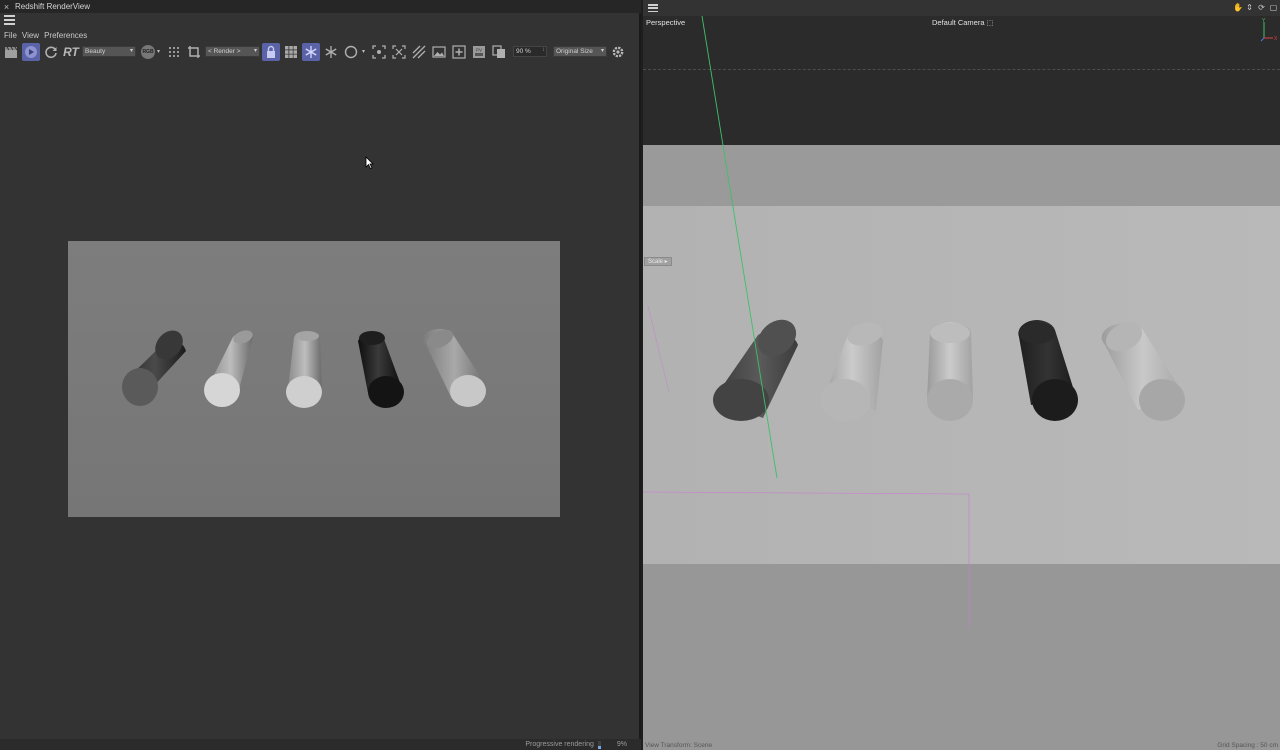 This screenshot has height=750, width=1280. What do you see at coordinates (379, 52) in the screenshot?
I see `focus-frame-icon` at bounding box center [379, 52].